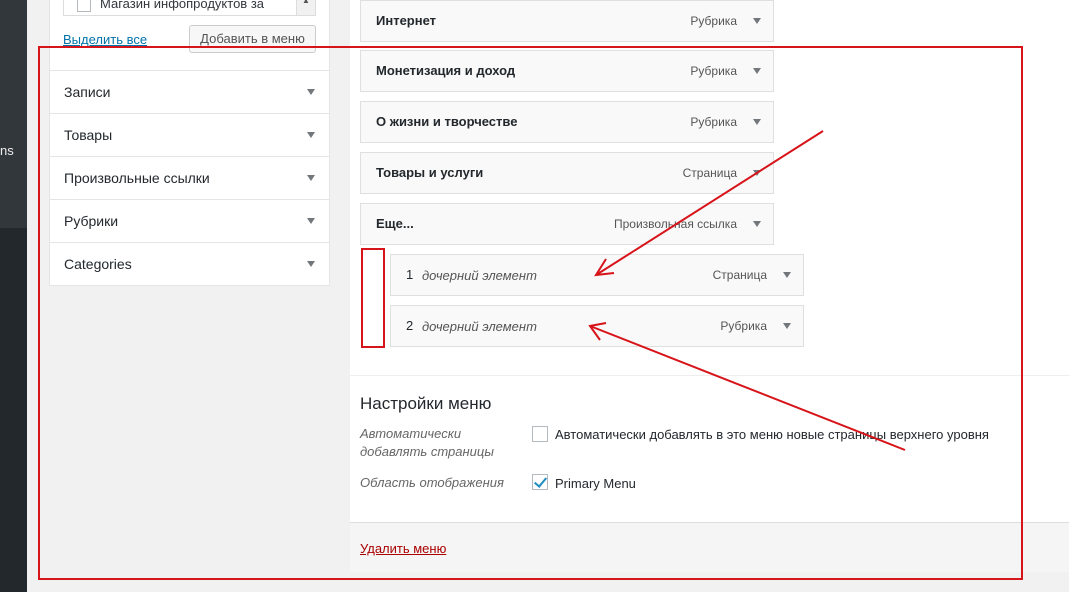 The image size is (1069, 592). I want to click on admin-sidebar-menu, so click(13, 114).